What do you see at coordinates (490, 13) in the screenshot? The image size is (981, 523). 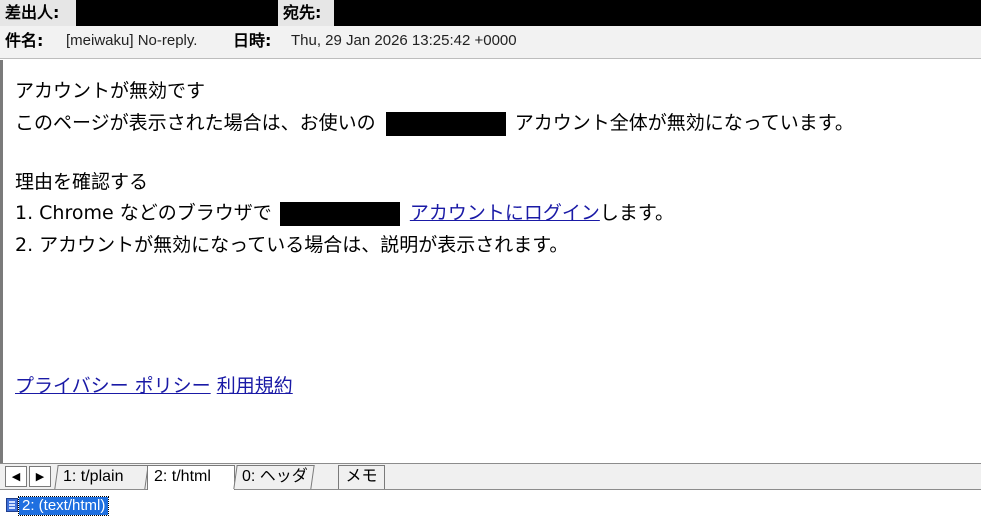 I see `header-from-to-row: 差出人: 宛先:` at bounding box center [490, 13].